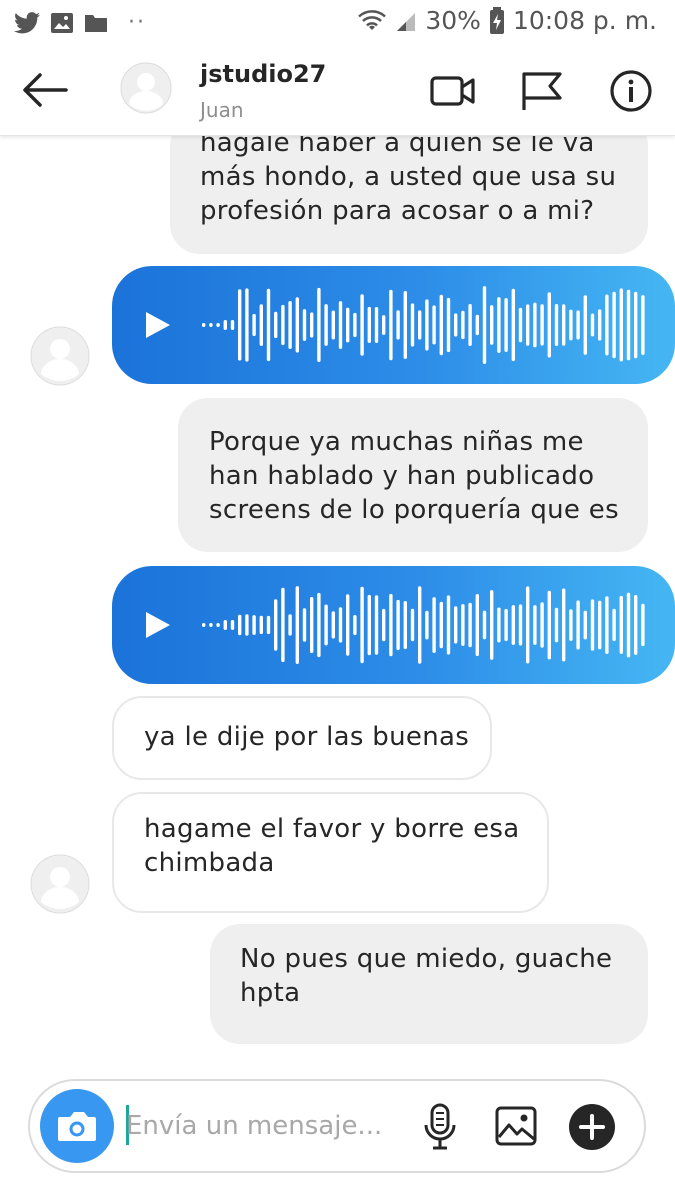 The height and width of the screenshot is (1200, 675). Describe the element at coordinates (330, 852) in the screenshot. I see `message-bubble: hagame el favor y borre esa chimbada` at that location.